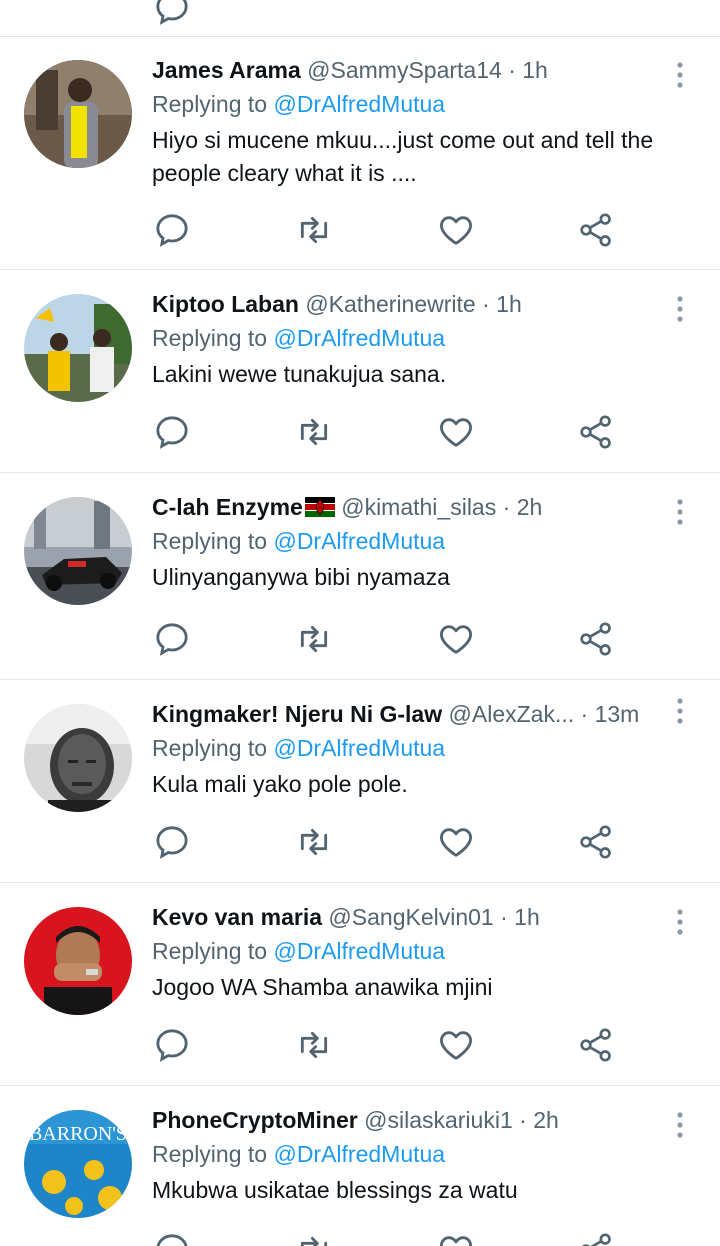 The width and height of the screenshot is (720, 1246). What do you see at coordinates (410, 917) in the screenshot?
I see `user-handle: @SangKelvin01` at bounding box center [410, 917].